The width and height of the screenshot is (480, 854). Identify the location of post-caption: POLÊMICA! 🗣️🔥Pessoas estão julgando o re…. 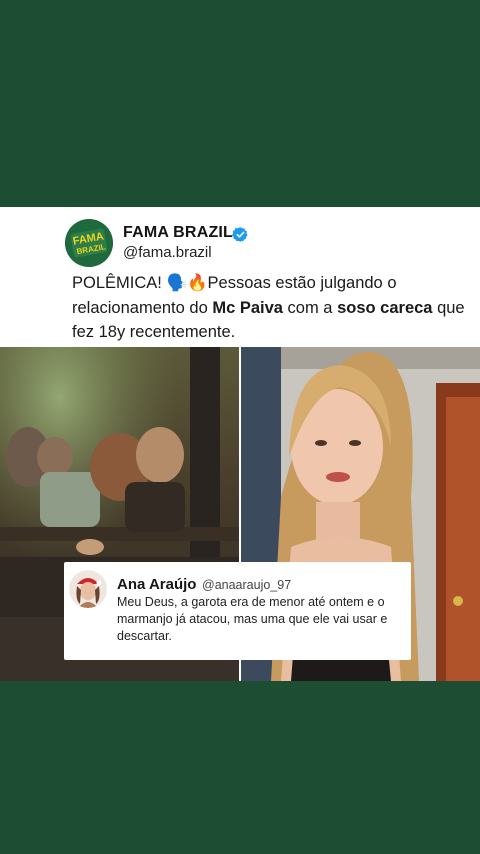
(272, 308).